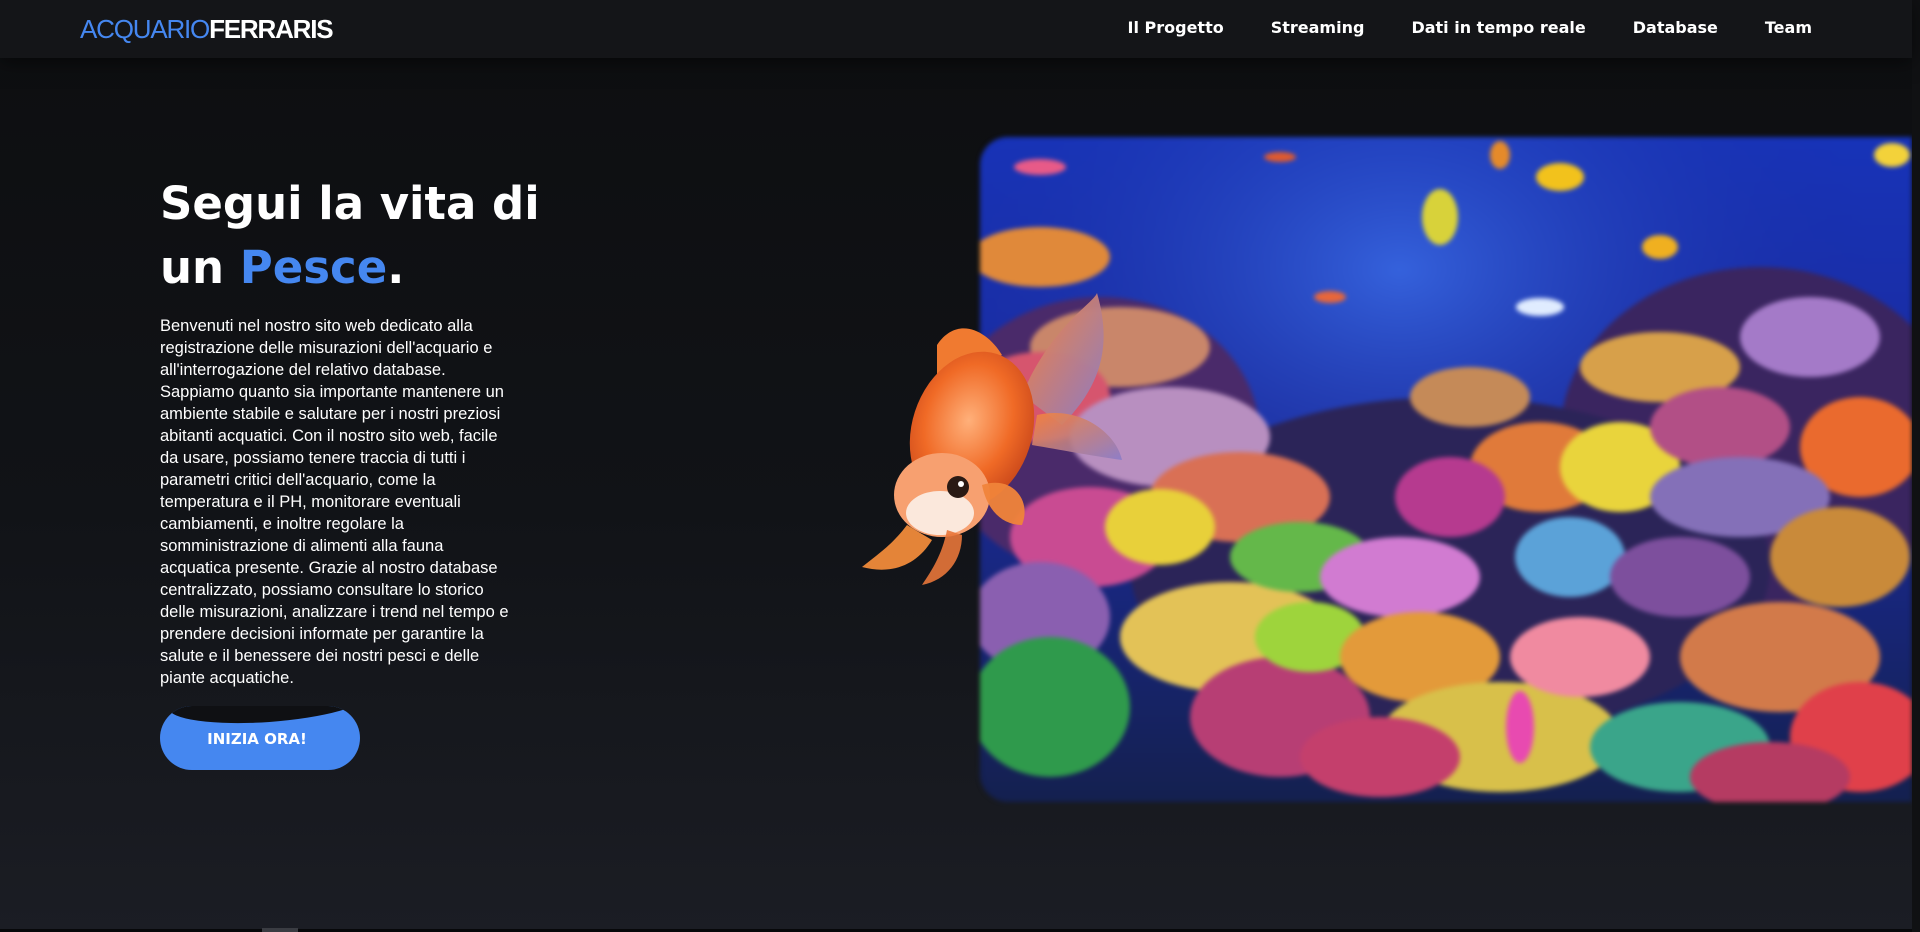 The image size is (1920, 932). I want to click on hero-title-accent: Pesce, so click(313, 267).